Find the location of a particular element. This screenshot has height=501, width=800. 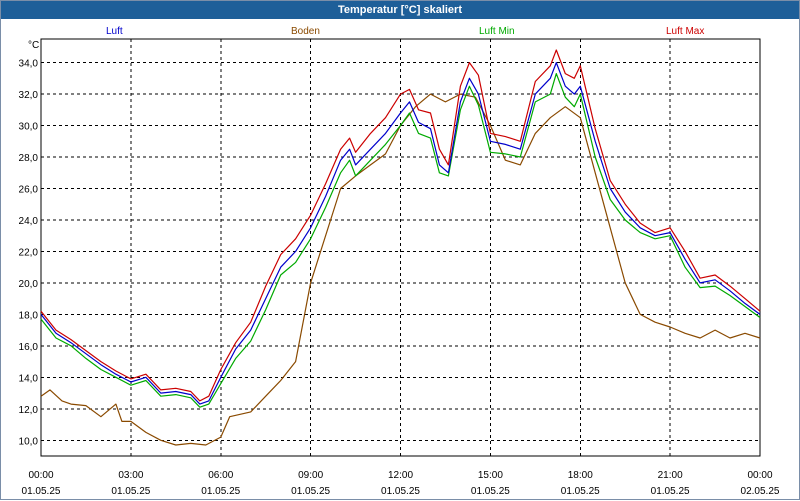

x-tick-time: 12:00 is located at coordinates (400, 475).